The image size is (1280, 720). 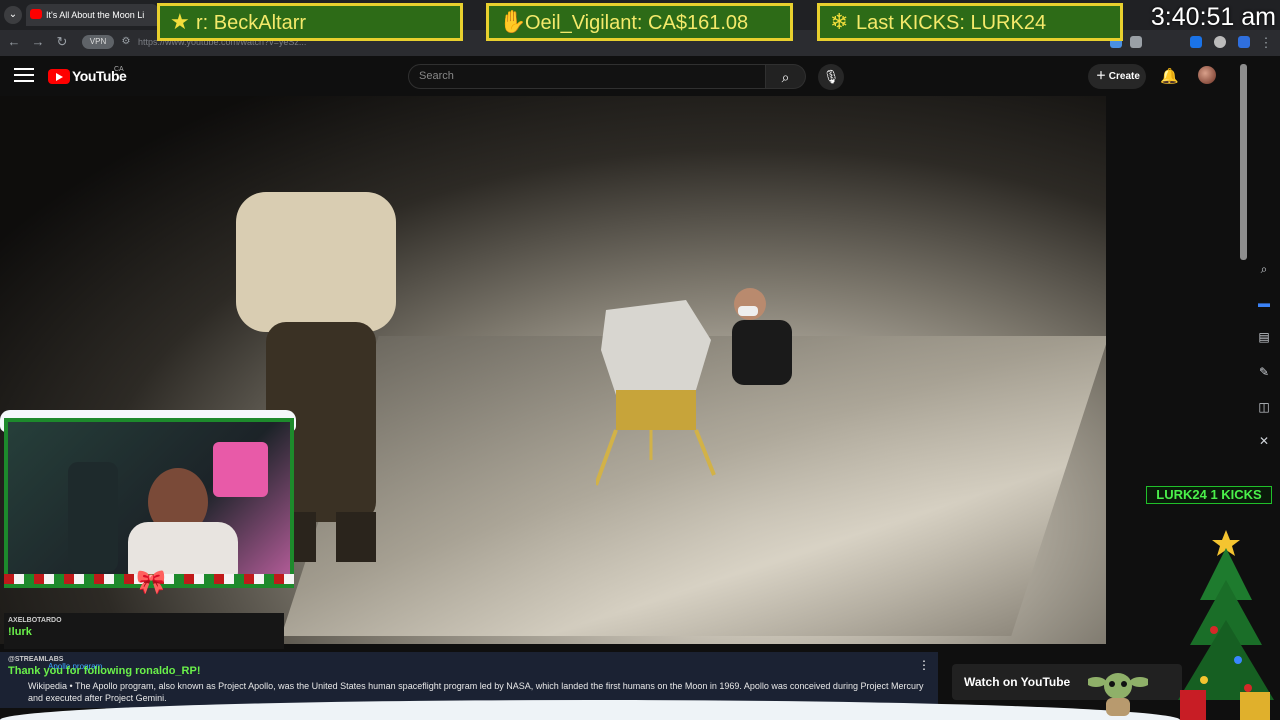 I want to click on scrollbar, so click(x=1243, y=162).